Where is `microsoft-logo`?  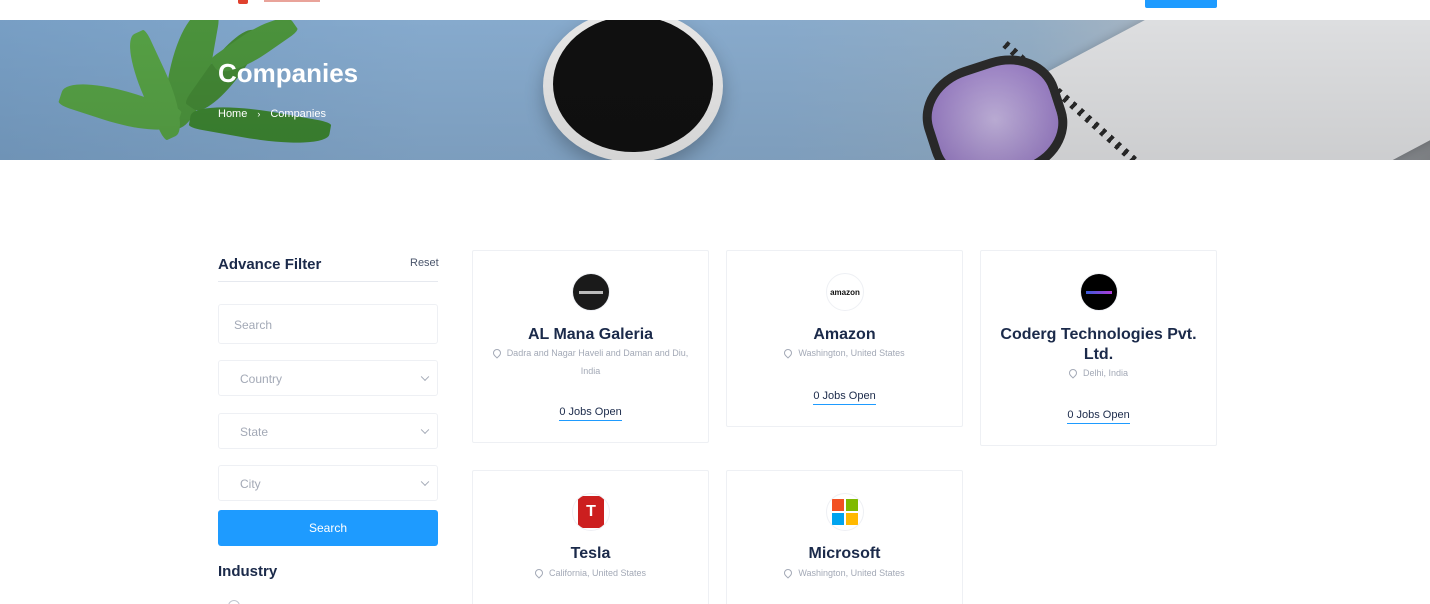 microsoft-logo is located at coordinates (845, 512).